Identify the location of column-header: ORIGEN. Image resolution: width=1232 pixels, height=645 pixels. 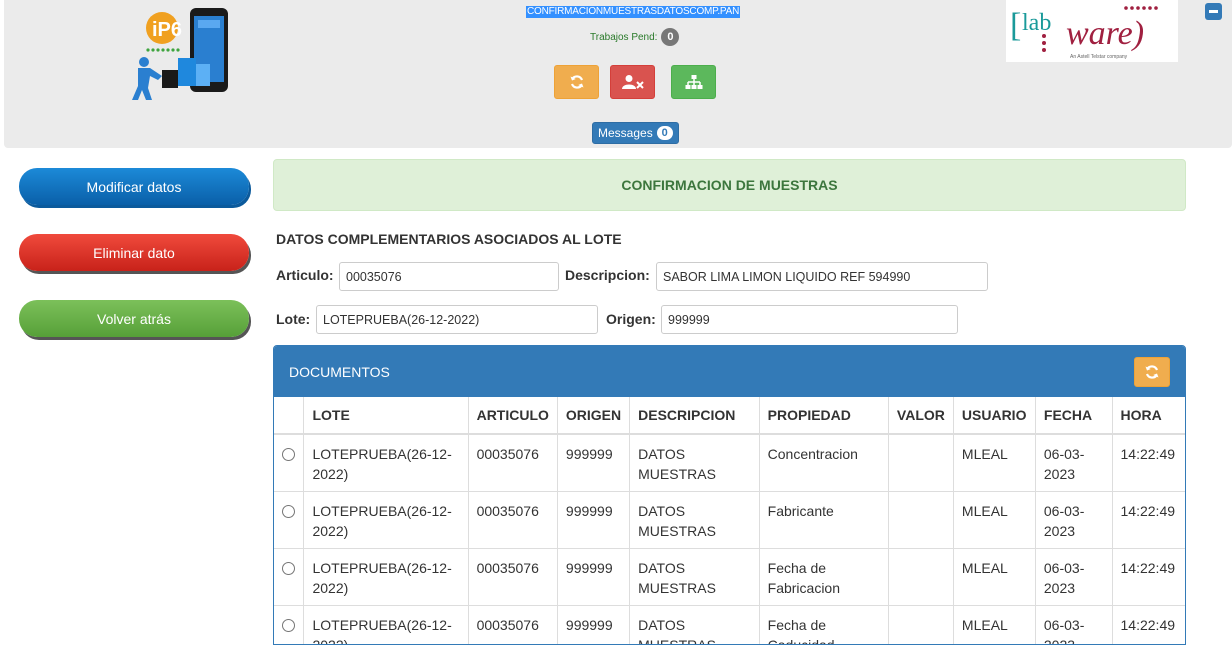
(593, 416).